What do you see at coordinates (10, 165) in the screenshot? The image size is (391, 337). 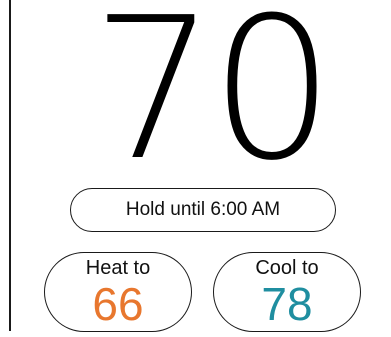 I see `left-divider` at bounding box center [10, 165].